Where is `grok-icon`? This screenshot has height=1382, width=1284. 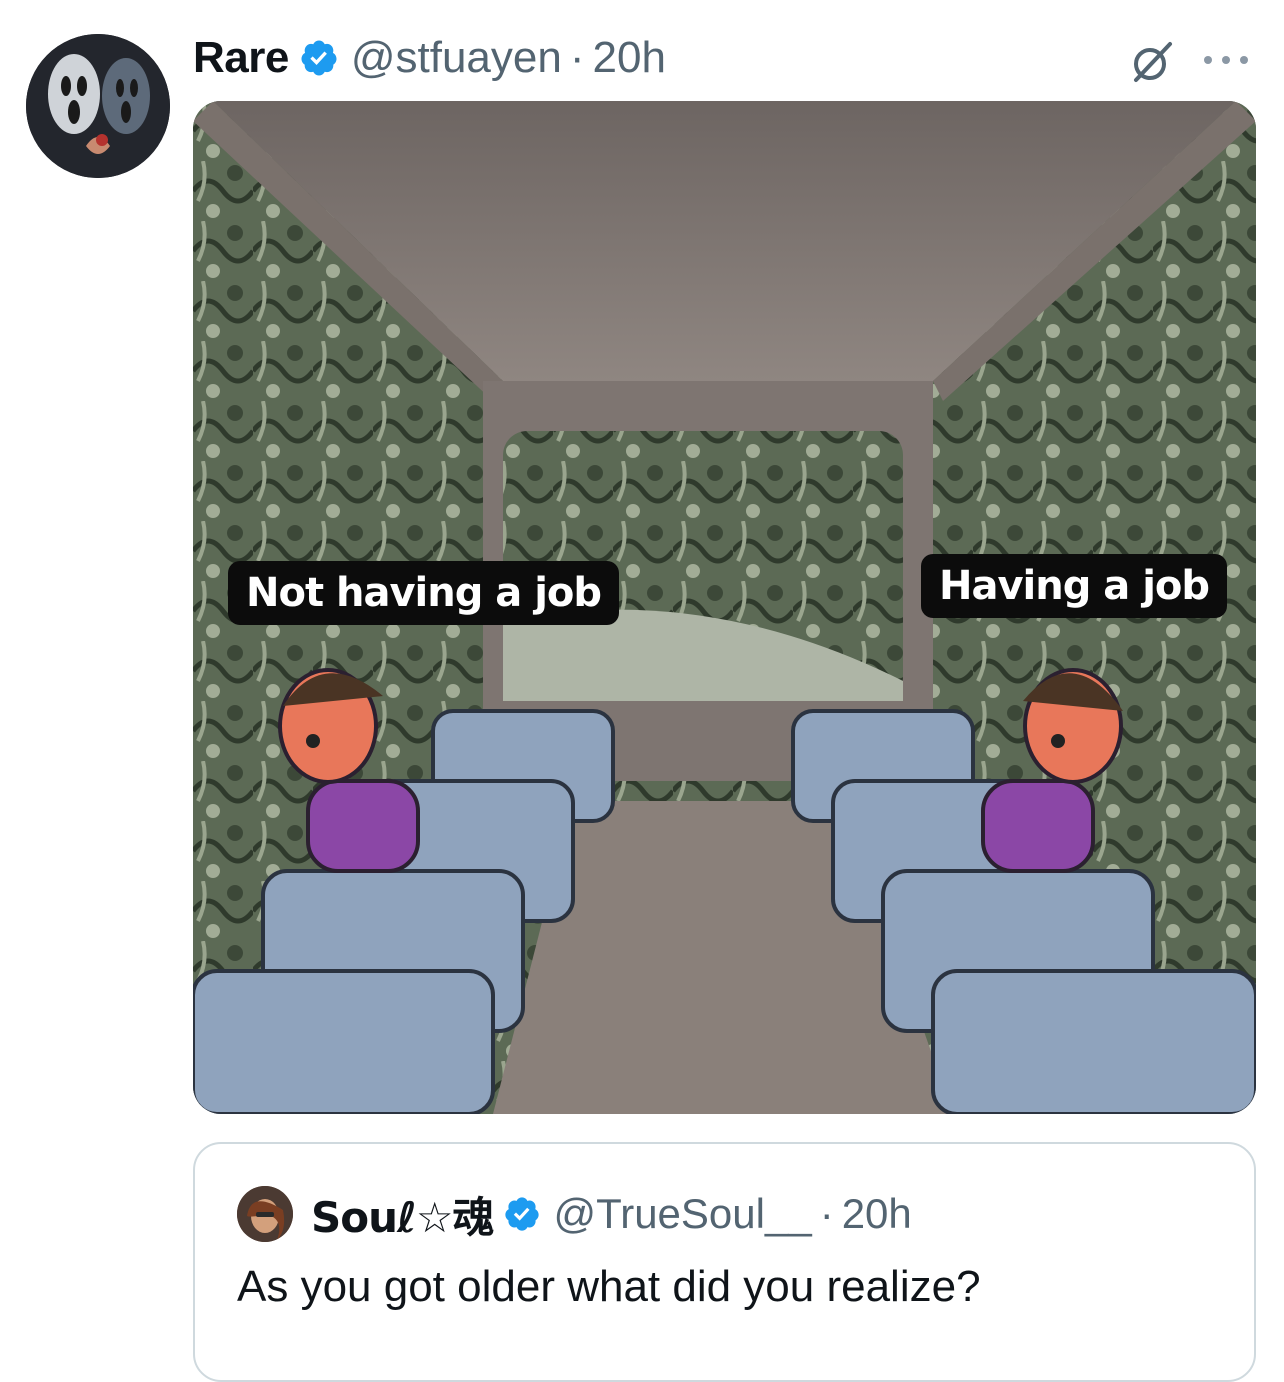 grok-icon is located at coordinates (1152, 62).